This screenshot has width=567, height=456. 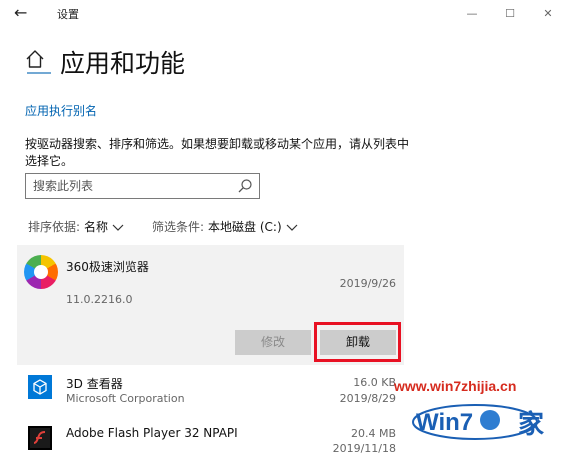 What do you see at coordinates (96, 227) in the screenshot?
I see `sort-value: 名称` at bounding box center [96, 227].